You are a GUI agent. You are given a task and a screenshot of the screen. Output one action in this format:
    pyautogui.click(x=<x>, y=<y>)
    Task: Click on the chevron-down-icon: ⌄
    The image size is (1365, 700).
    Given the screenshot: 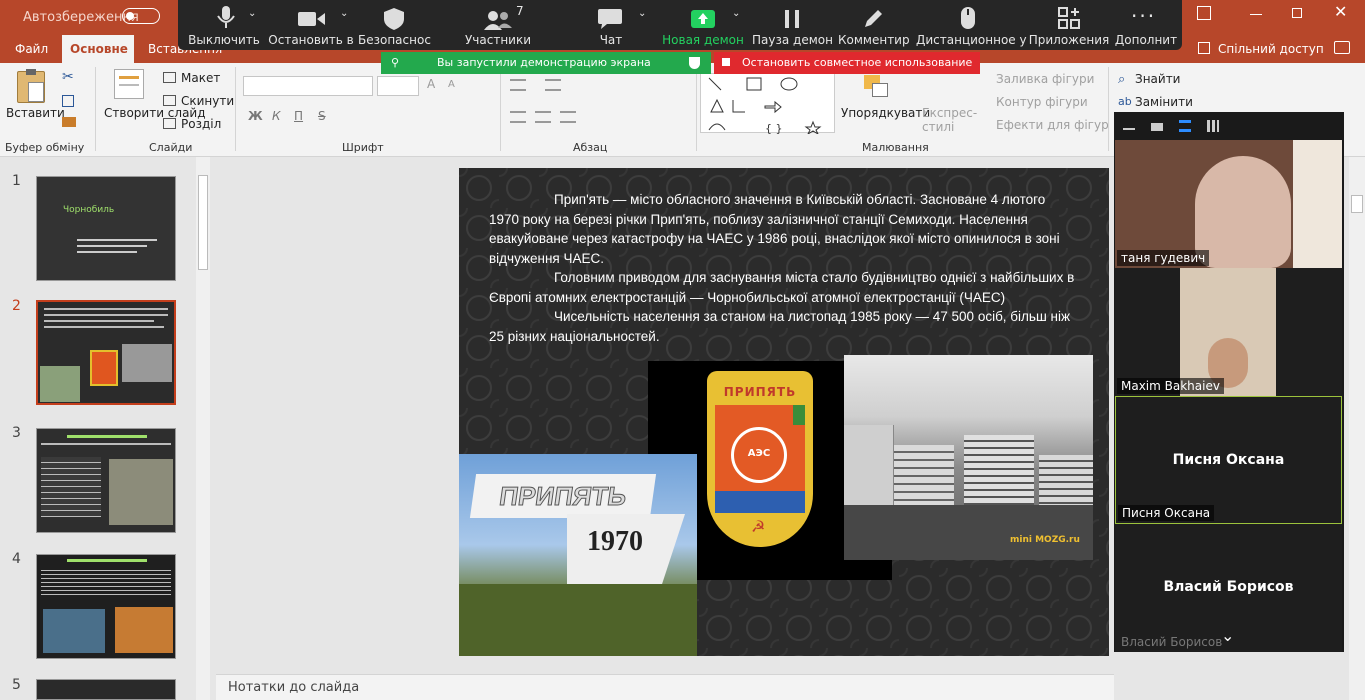 What is the action you would take?
    pyautogui.click(x=1227, y=635)
    